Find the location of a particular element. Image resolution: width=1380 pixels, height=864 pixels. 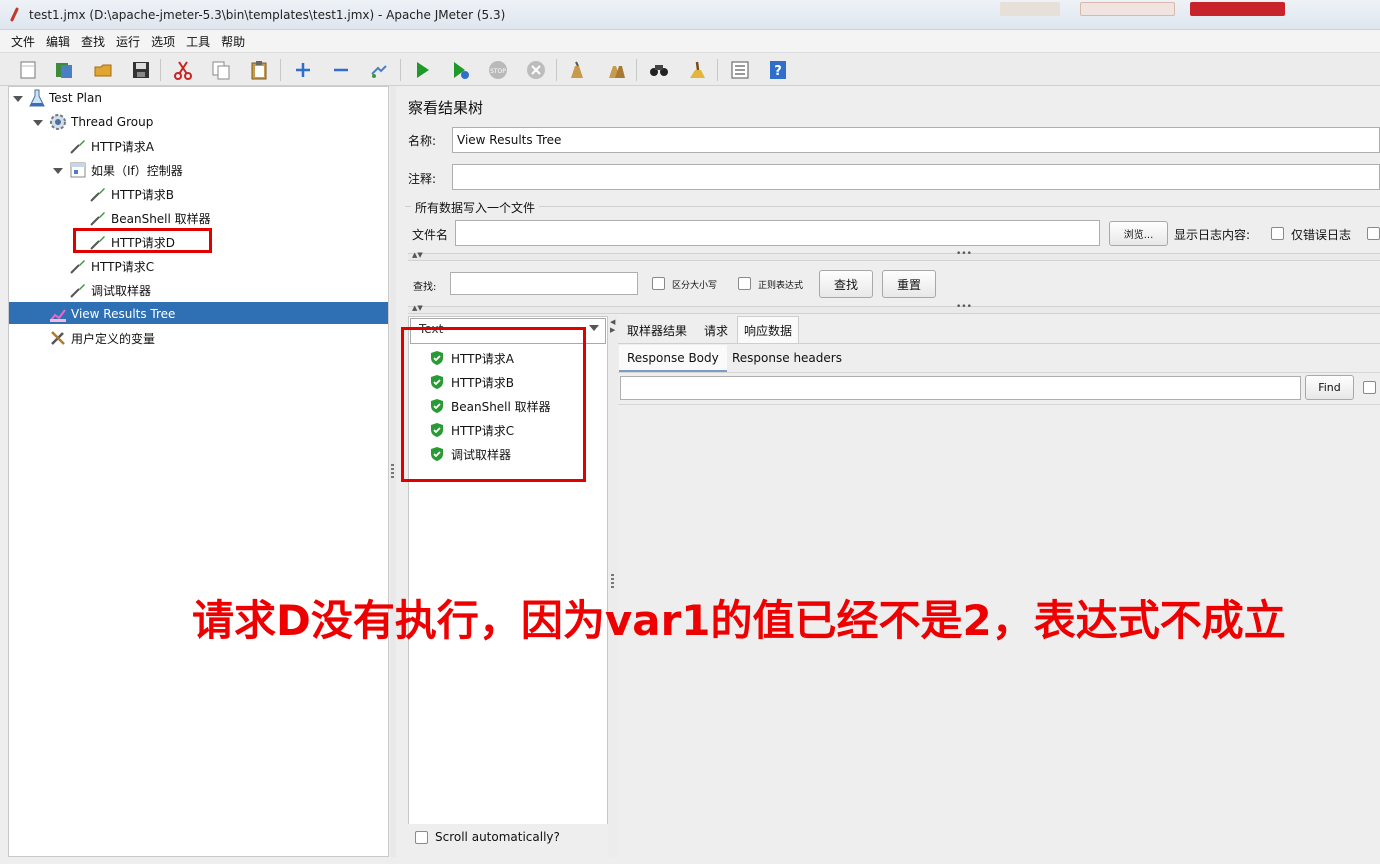

clear-button is located at coordinates (577, 70).